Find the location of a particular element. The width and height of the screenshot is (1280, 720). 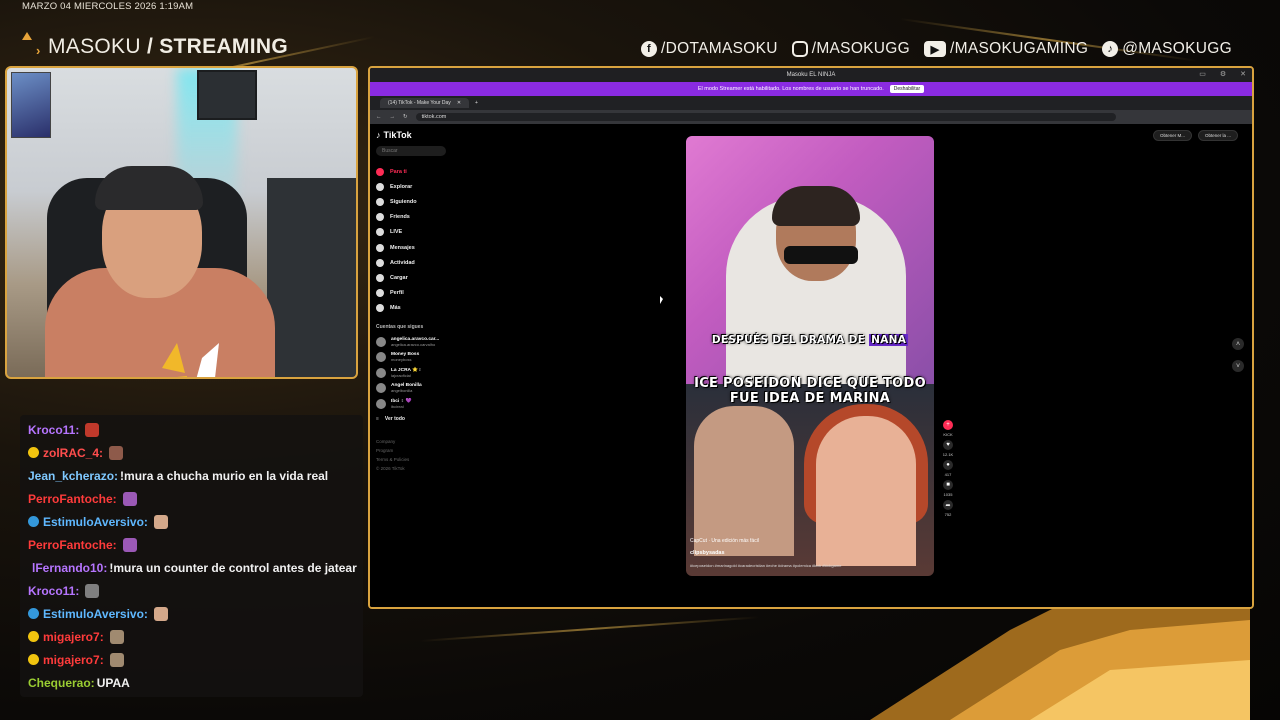

tiktok-nav-label: Actividad is located at coordinates (402, 262).